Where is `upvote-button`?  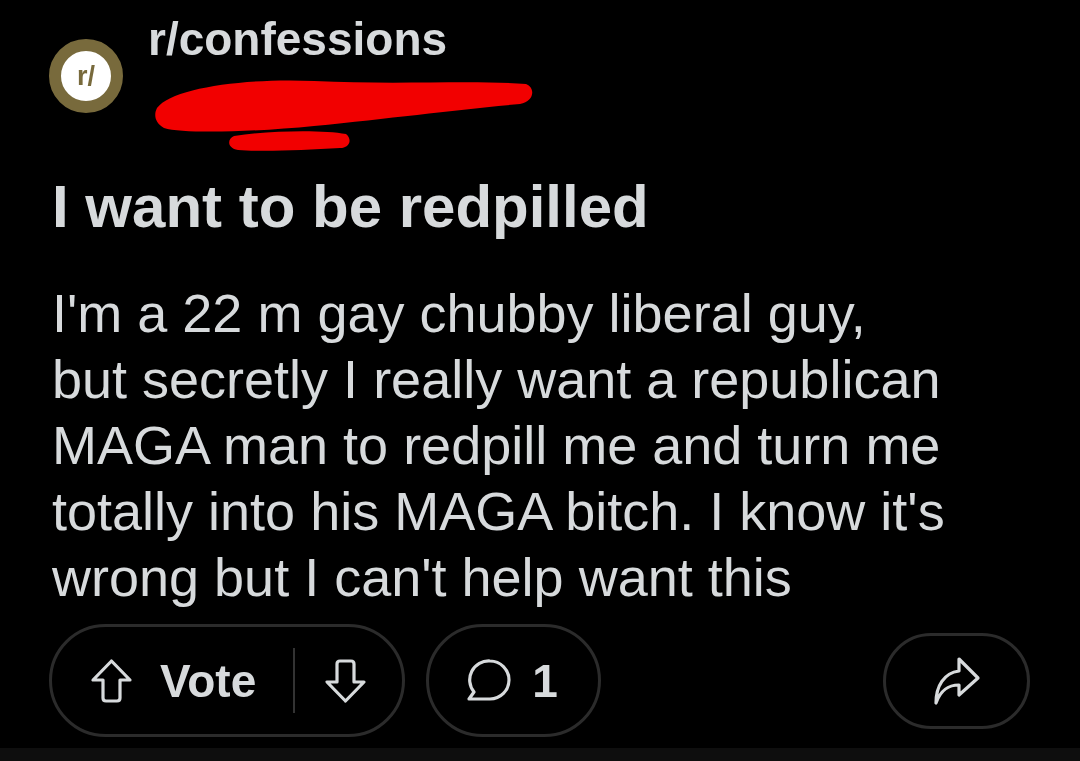
upvote-button is located at coordinates (111, 680).